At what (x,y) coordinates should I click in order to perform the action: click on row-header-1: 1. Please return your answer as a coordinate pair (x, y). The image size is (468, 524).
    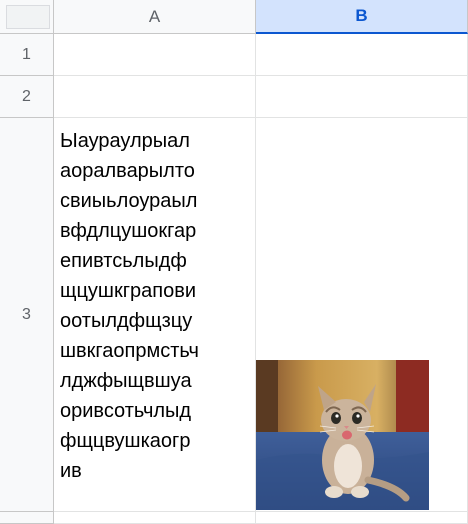
    Looking at the image, I should click on (27, 55).